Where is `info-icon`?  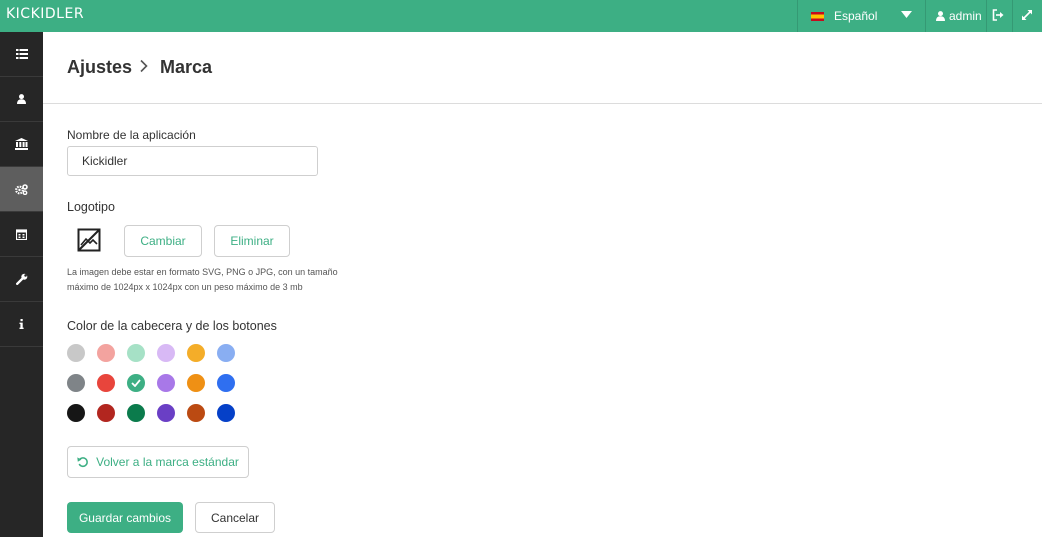 info-icon is located at coordinates (21, 324).